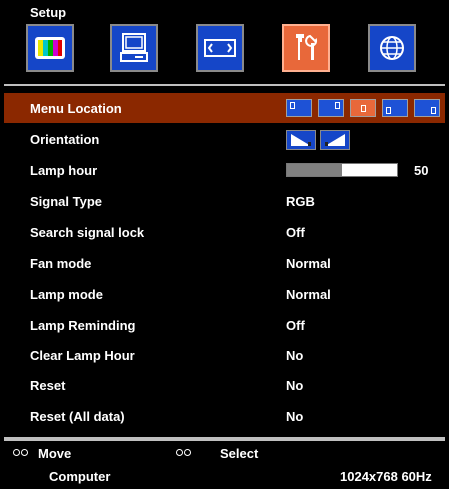  What do you see at coordinates (224, 108) in the screenshot?
I see `menu-item-menu-location: Menu Location` at bounding box center [224, 108].